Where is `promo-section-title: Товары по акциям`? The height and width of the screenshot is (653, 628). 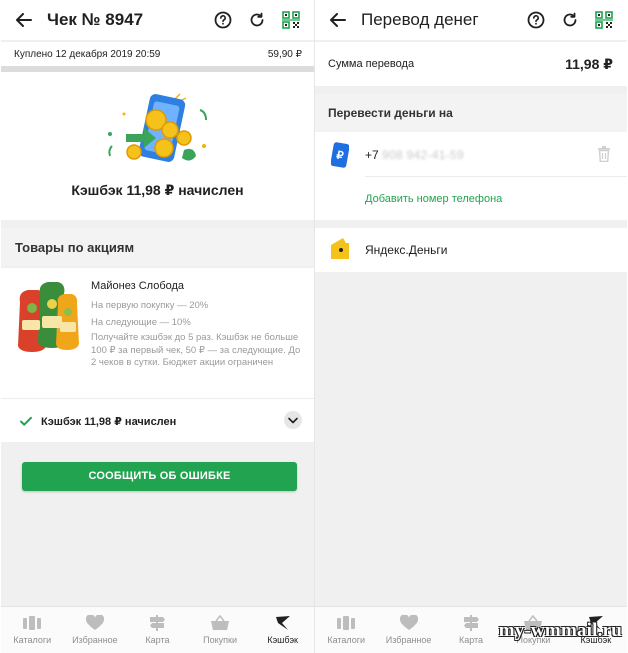
promo-section-title: Товары по акциям is located at coordinates (157, 247).